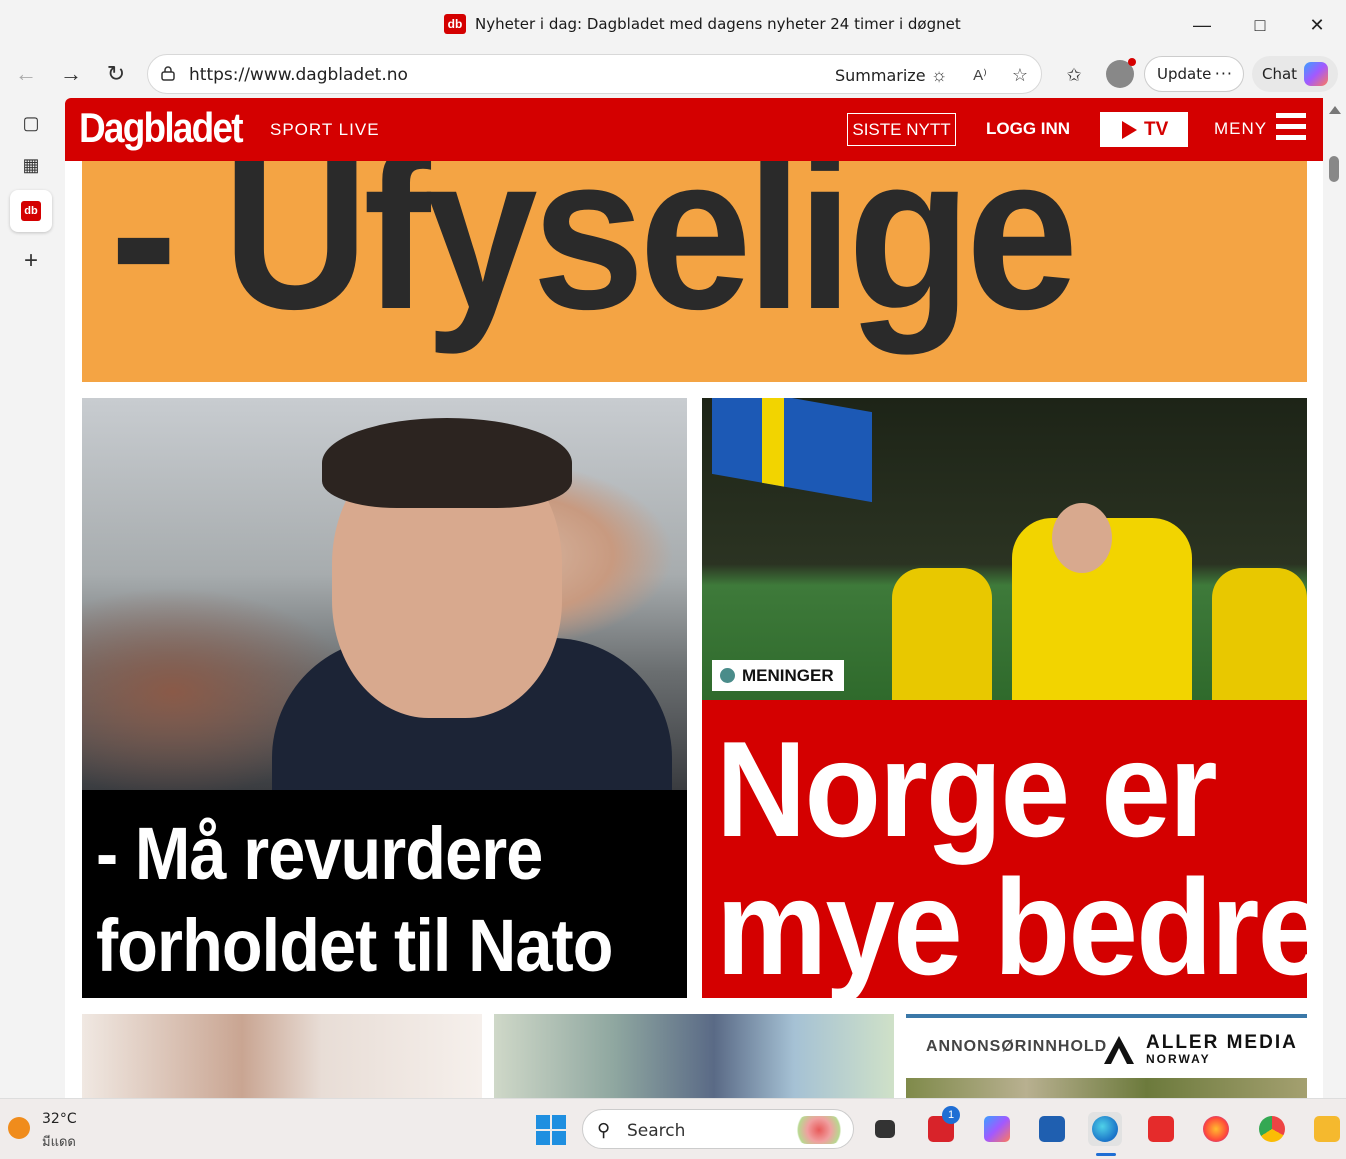 The image size is (1346, 1159). What do you see at coordinates (1178, 1059) in the screenshot?
I see `ad-brand-sub: NORWAY` at bounding box center [1178, 1059].